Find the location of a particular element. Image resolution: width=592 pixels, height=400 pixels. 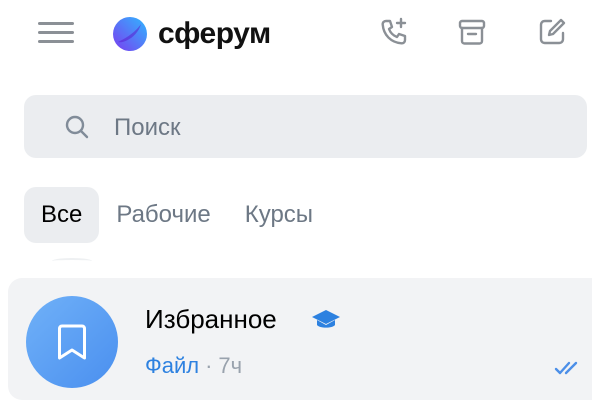

new-call-button is located at coordinates (394, 32).